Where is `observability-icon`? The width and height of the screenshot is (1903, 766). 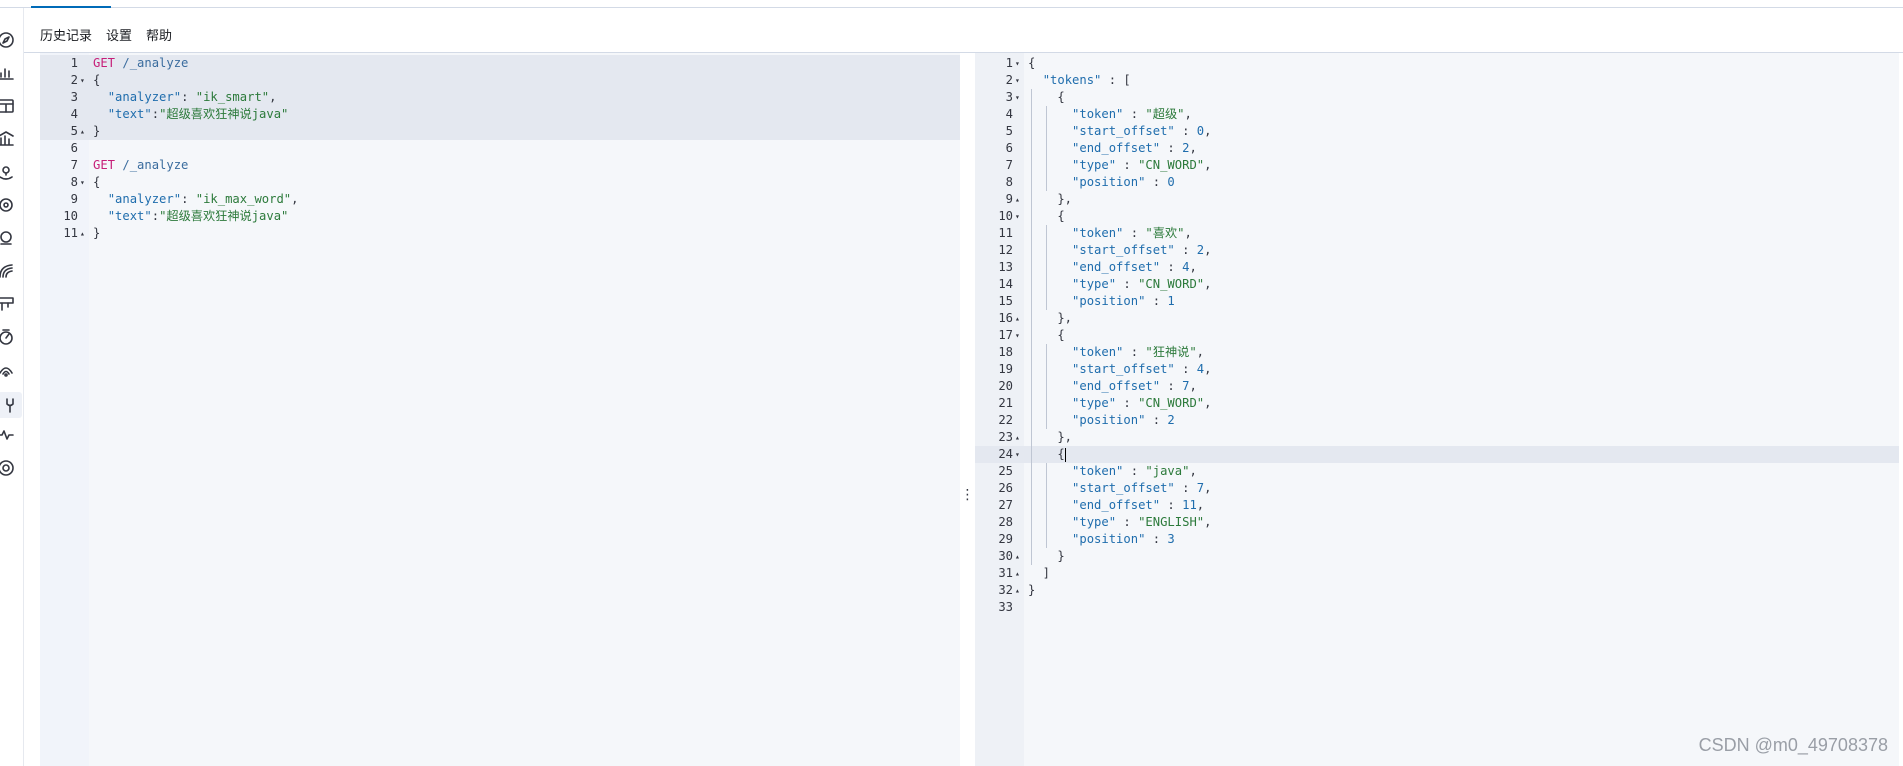 observability-icon is located at coordinates (8, 271).